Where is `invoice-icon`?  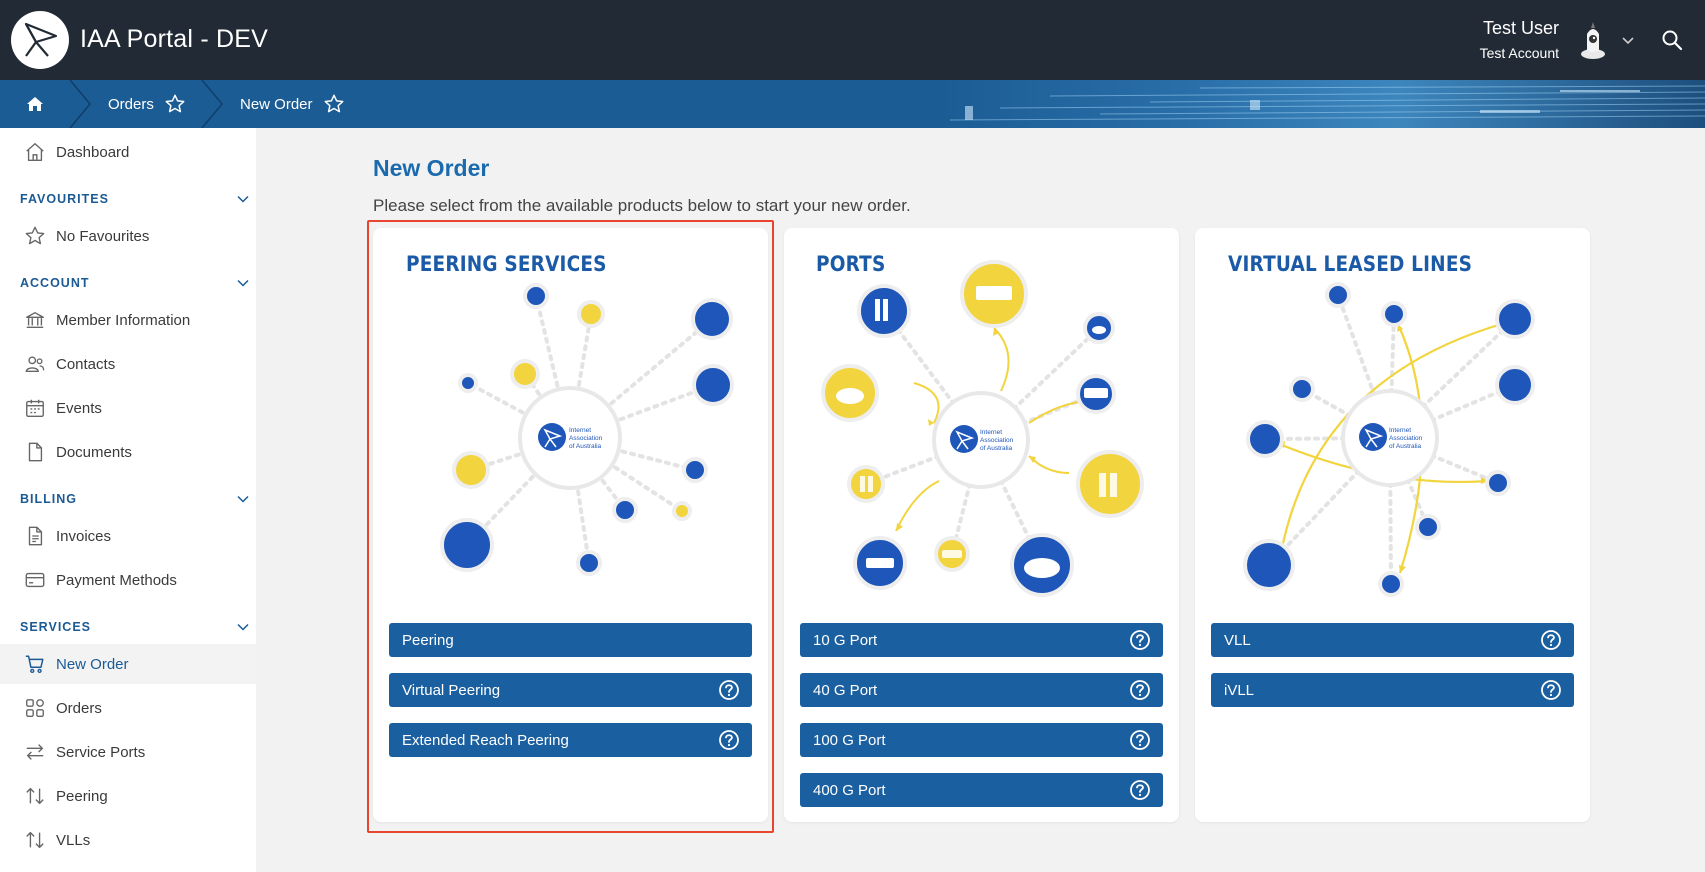 invoice-icon is located at coordinates (35, 536).